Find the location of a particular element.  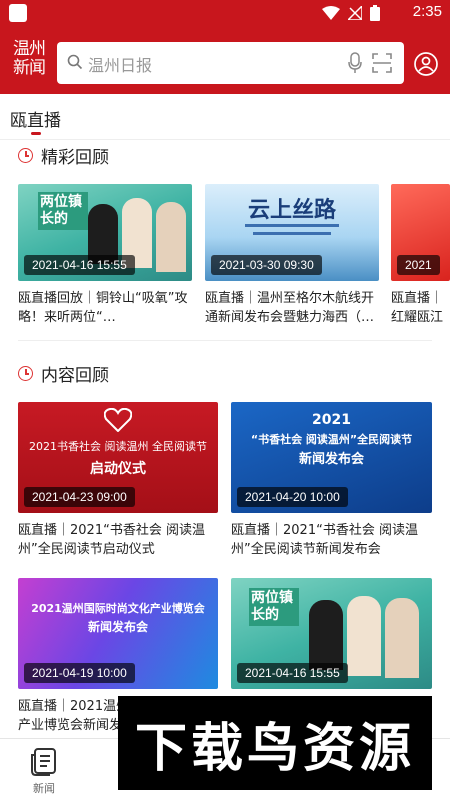

status-bar: 2:35 is located at coordinates (225, 13).